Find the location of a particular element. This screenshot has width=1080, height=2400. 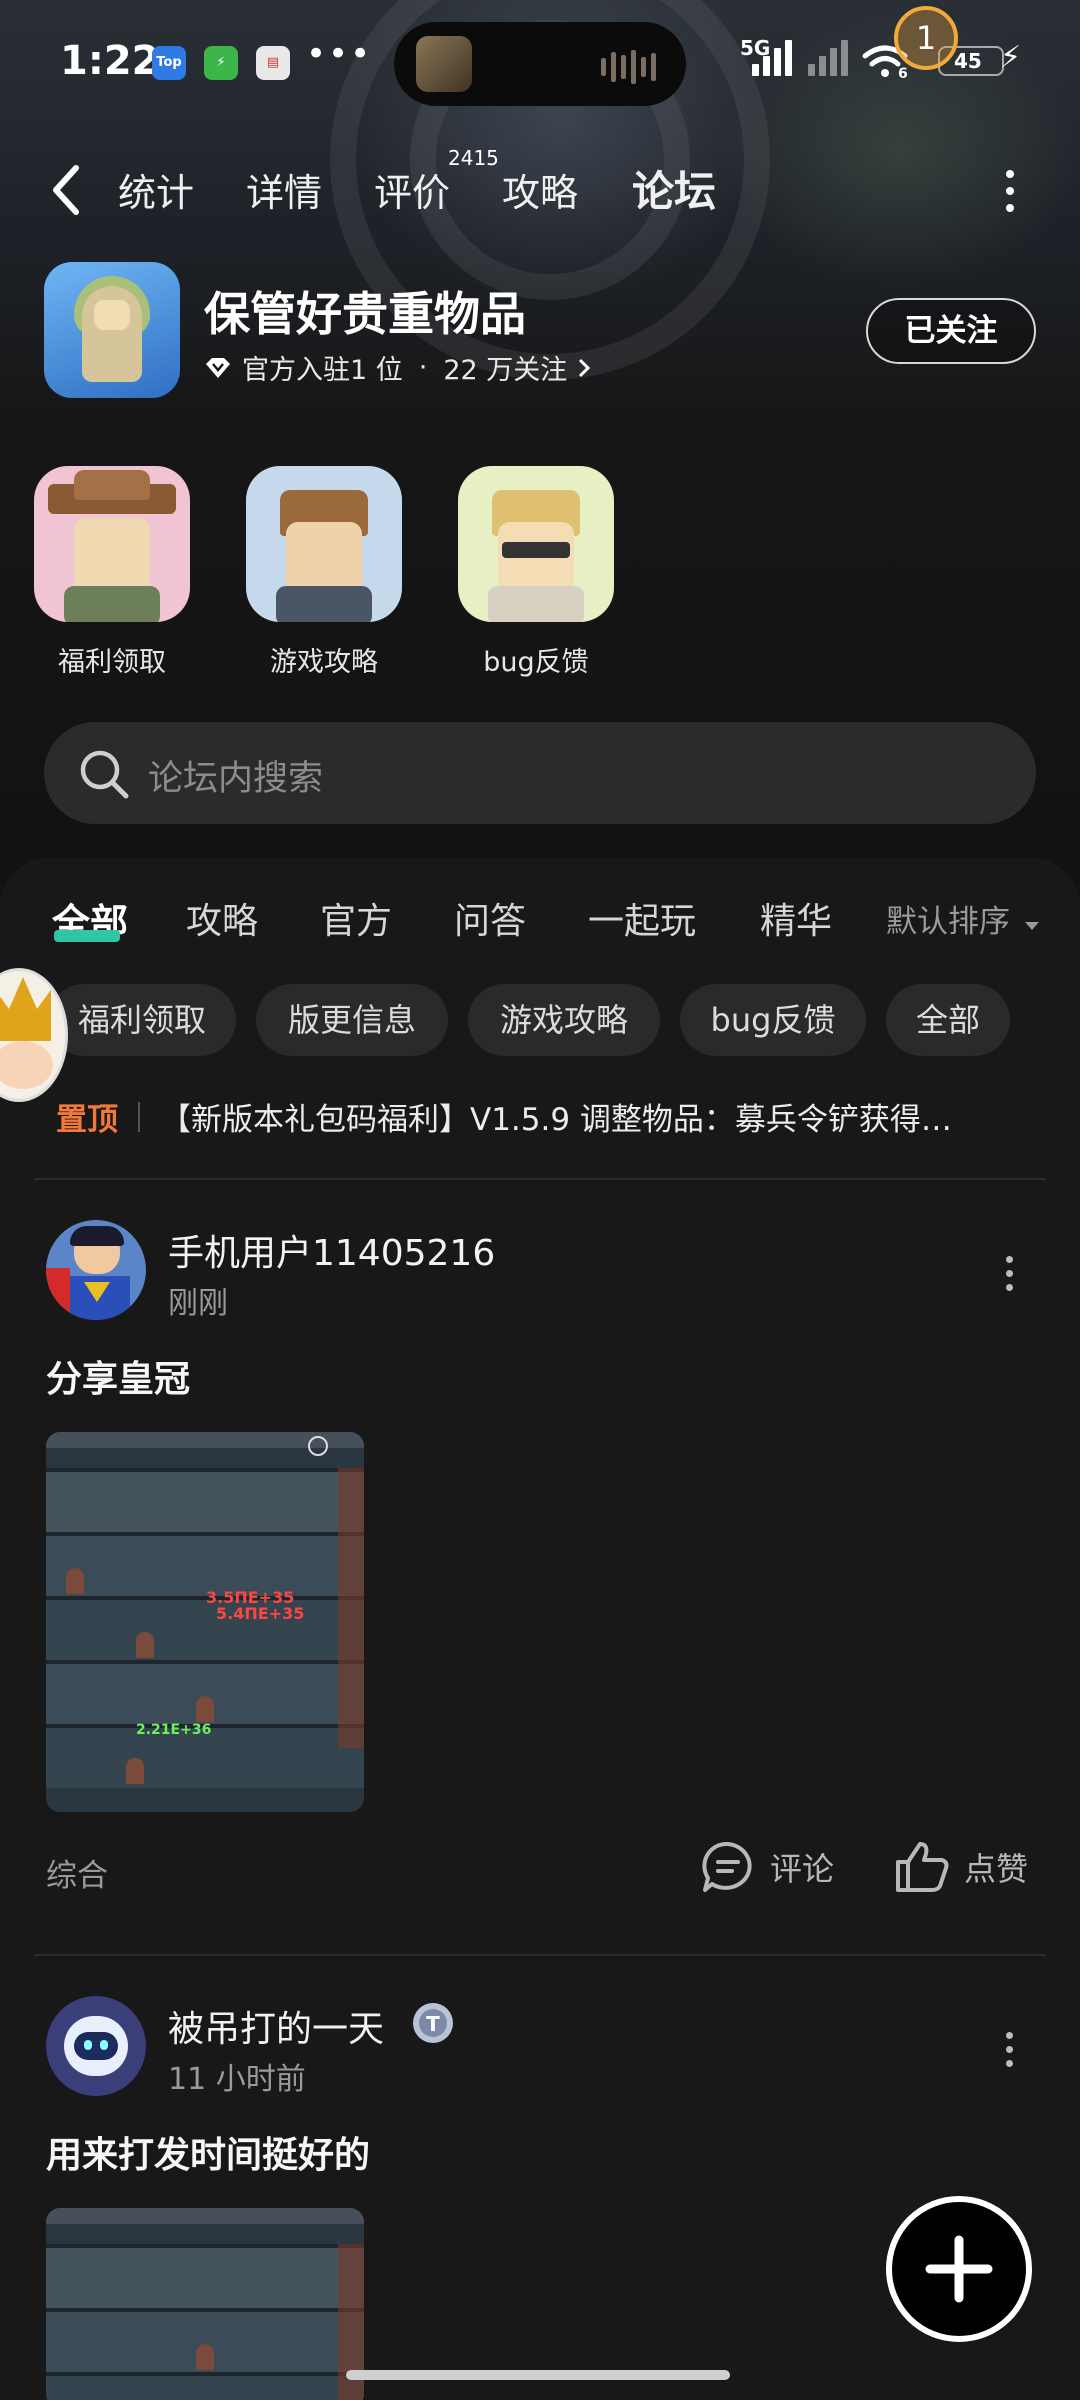

sort-label: 默认排序 is located at coordinates (948, 922).